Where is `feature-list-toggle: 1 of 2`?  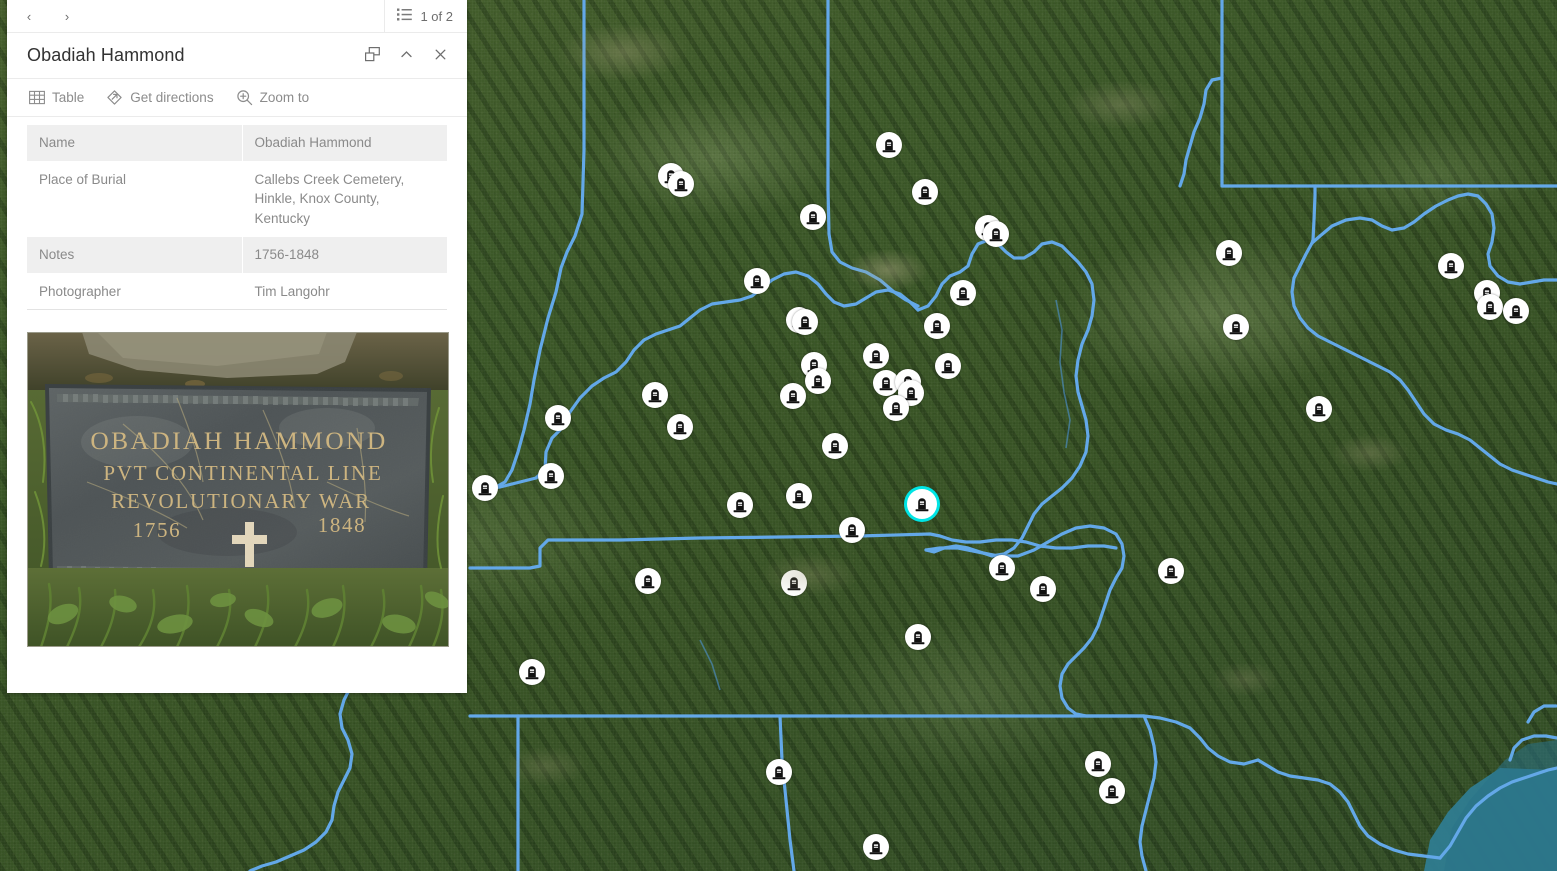
feature-list-toggle: 1 of 2 is located at coordinates (425, 16).